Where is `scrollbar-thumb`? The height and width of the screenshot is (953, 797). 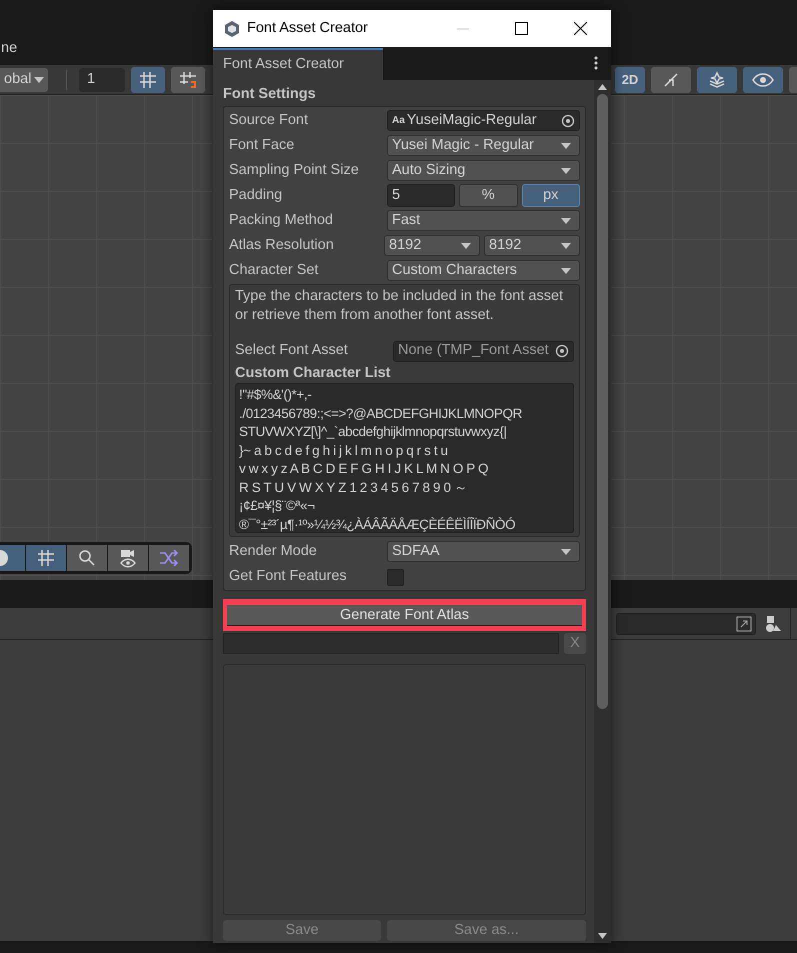
scrollbar-thumb is located at coordinates (602, 401).